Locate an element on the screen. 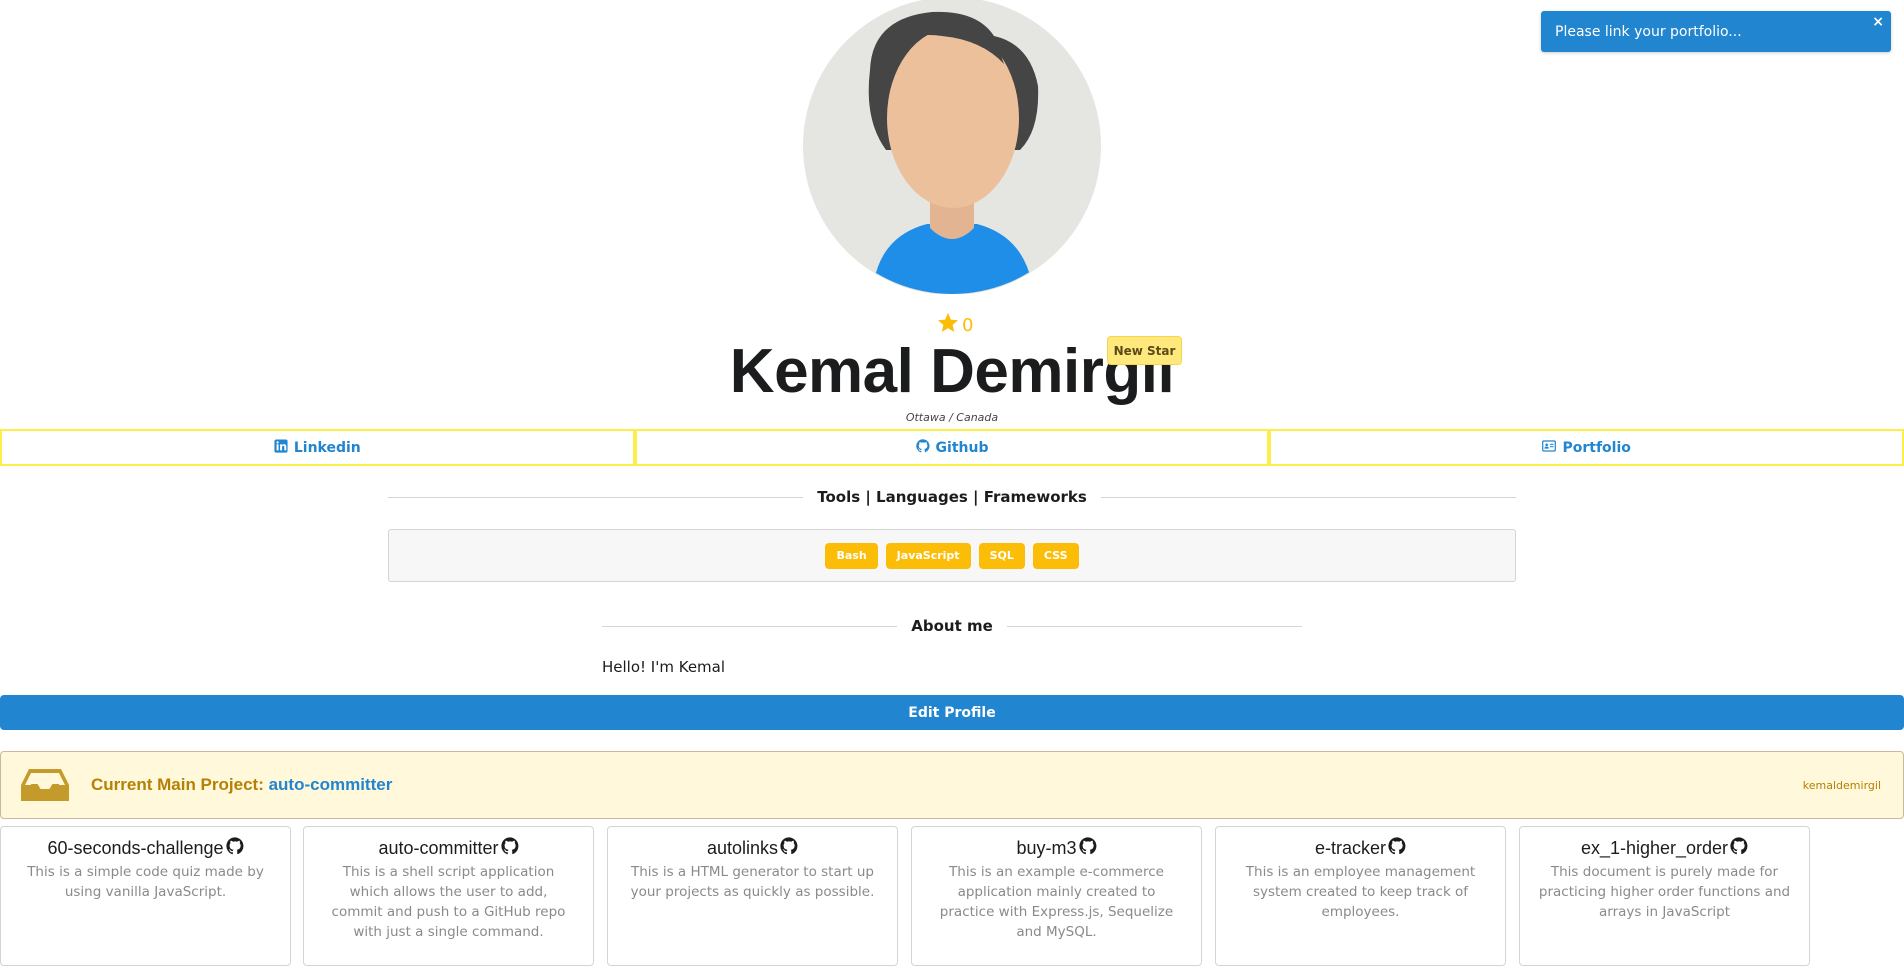 This screenshot has width=1904, height=966. linkedin-icon is located at coordinates (281, 447).